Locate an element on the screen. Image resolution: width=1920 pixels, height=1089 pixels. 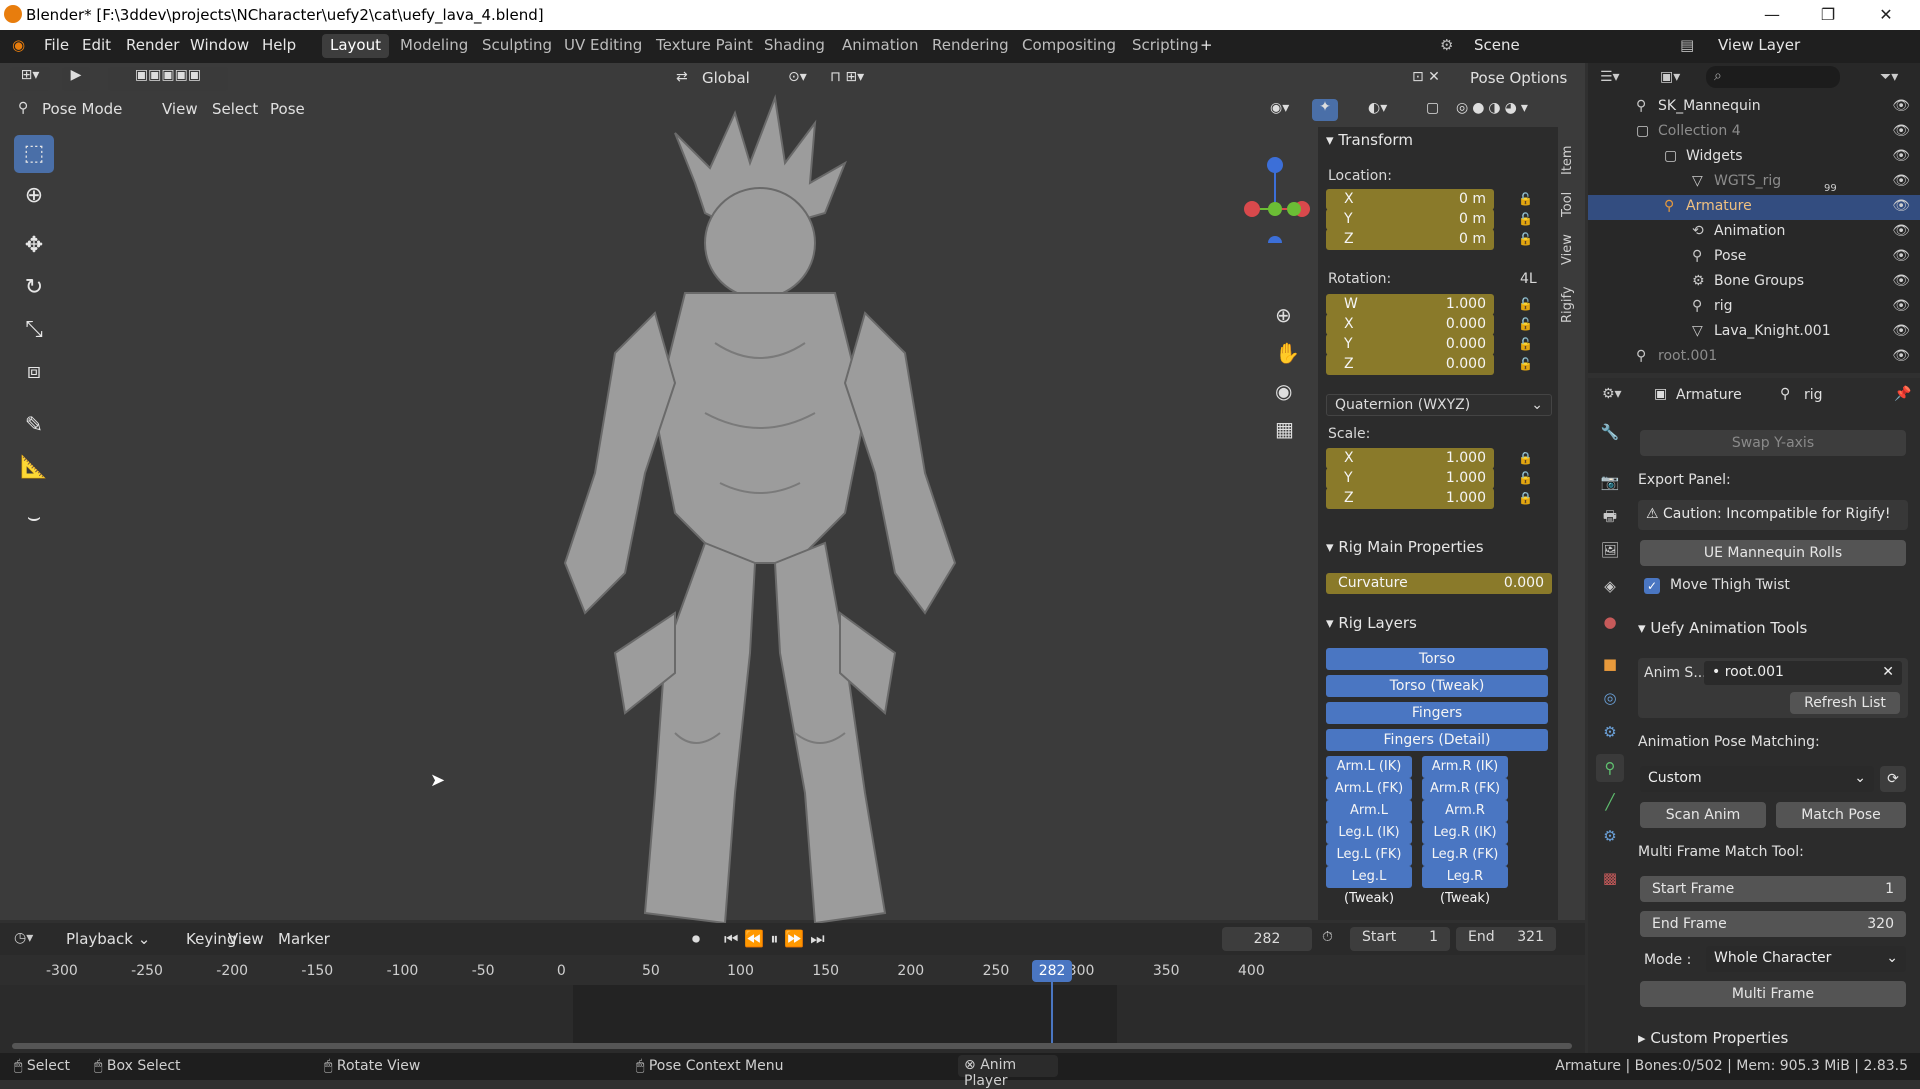
pose-breakdowner-icon: ⌣ is located at coordinates (34, 518).